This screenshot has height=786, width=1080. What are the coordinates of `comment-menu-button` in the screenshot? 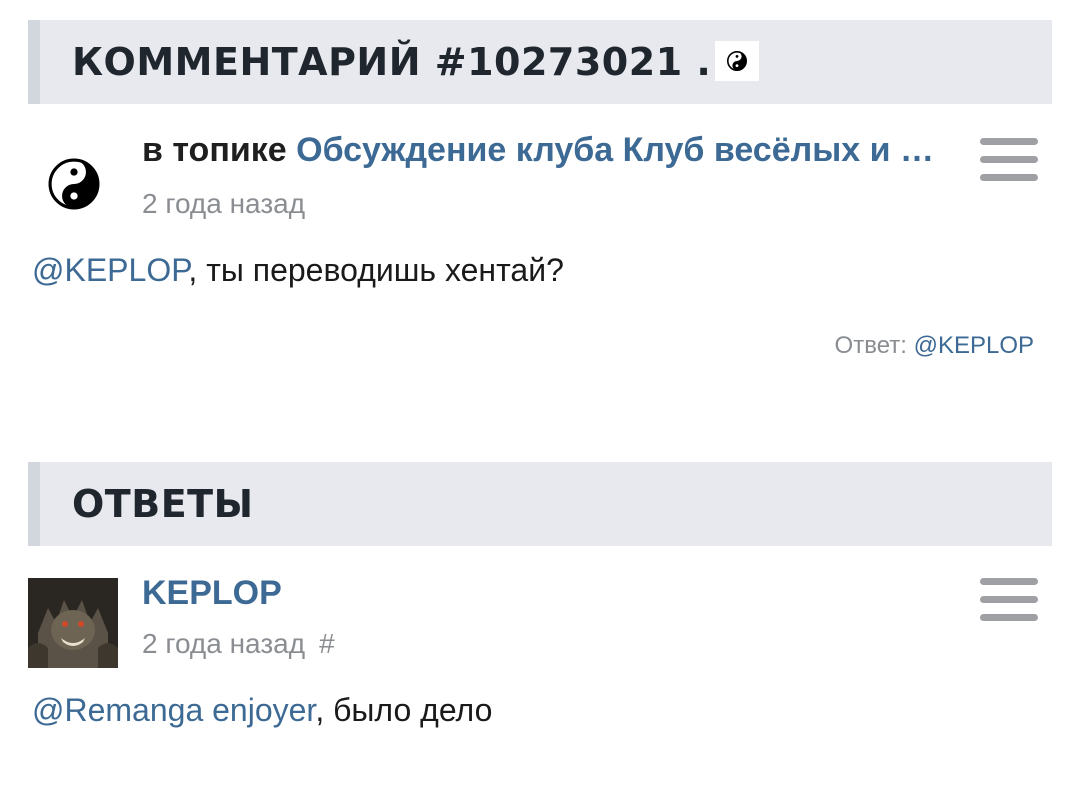 It's located at (1009, 161).